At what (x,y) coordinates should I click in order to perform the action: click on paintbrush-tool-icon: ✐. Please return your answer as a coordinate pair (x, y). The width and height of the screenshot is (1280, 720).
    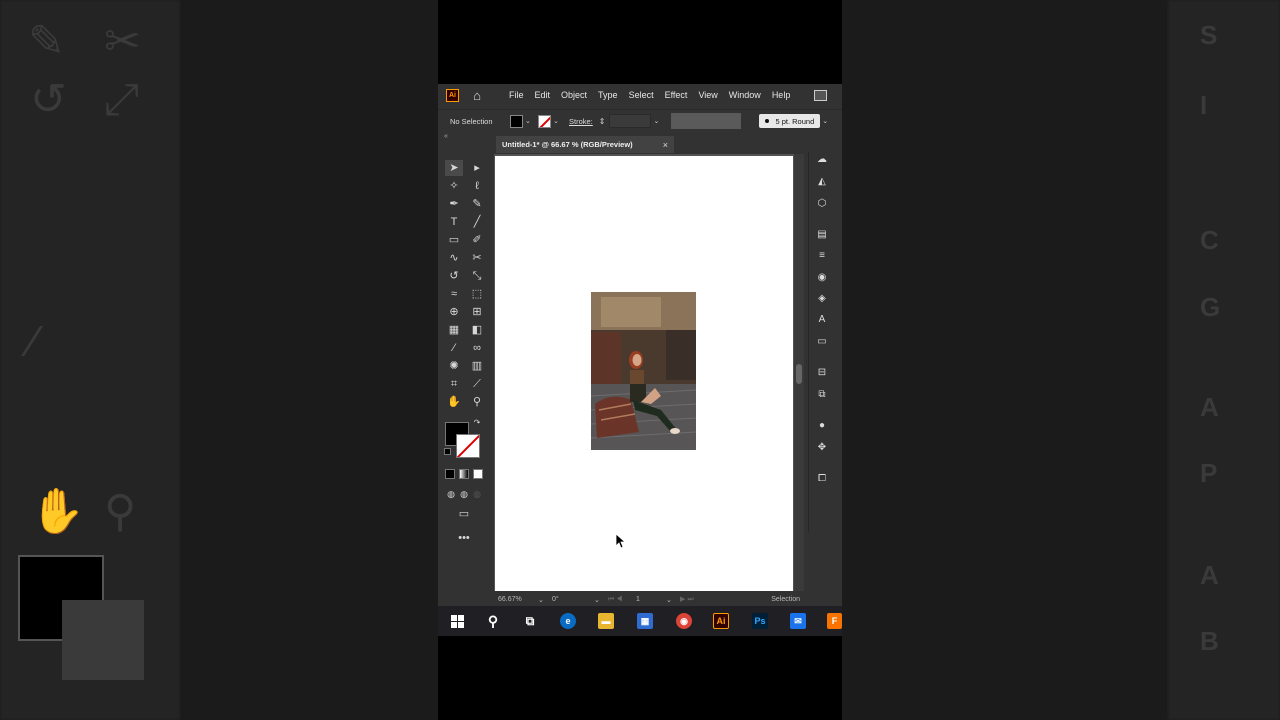
    Looking at the image, I should click on (477, 240).